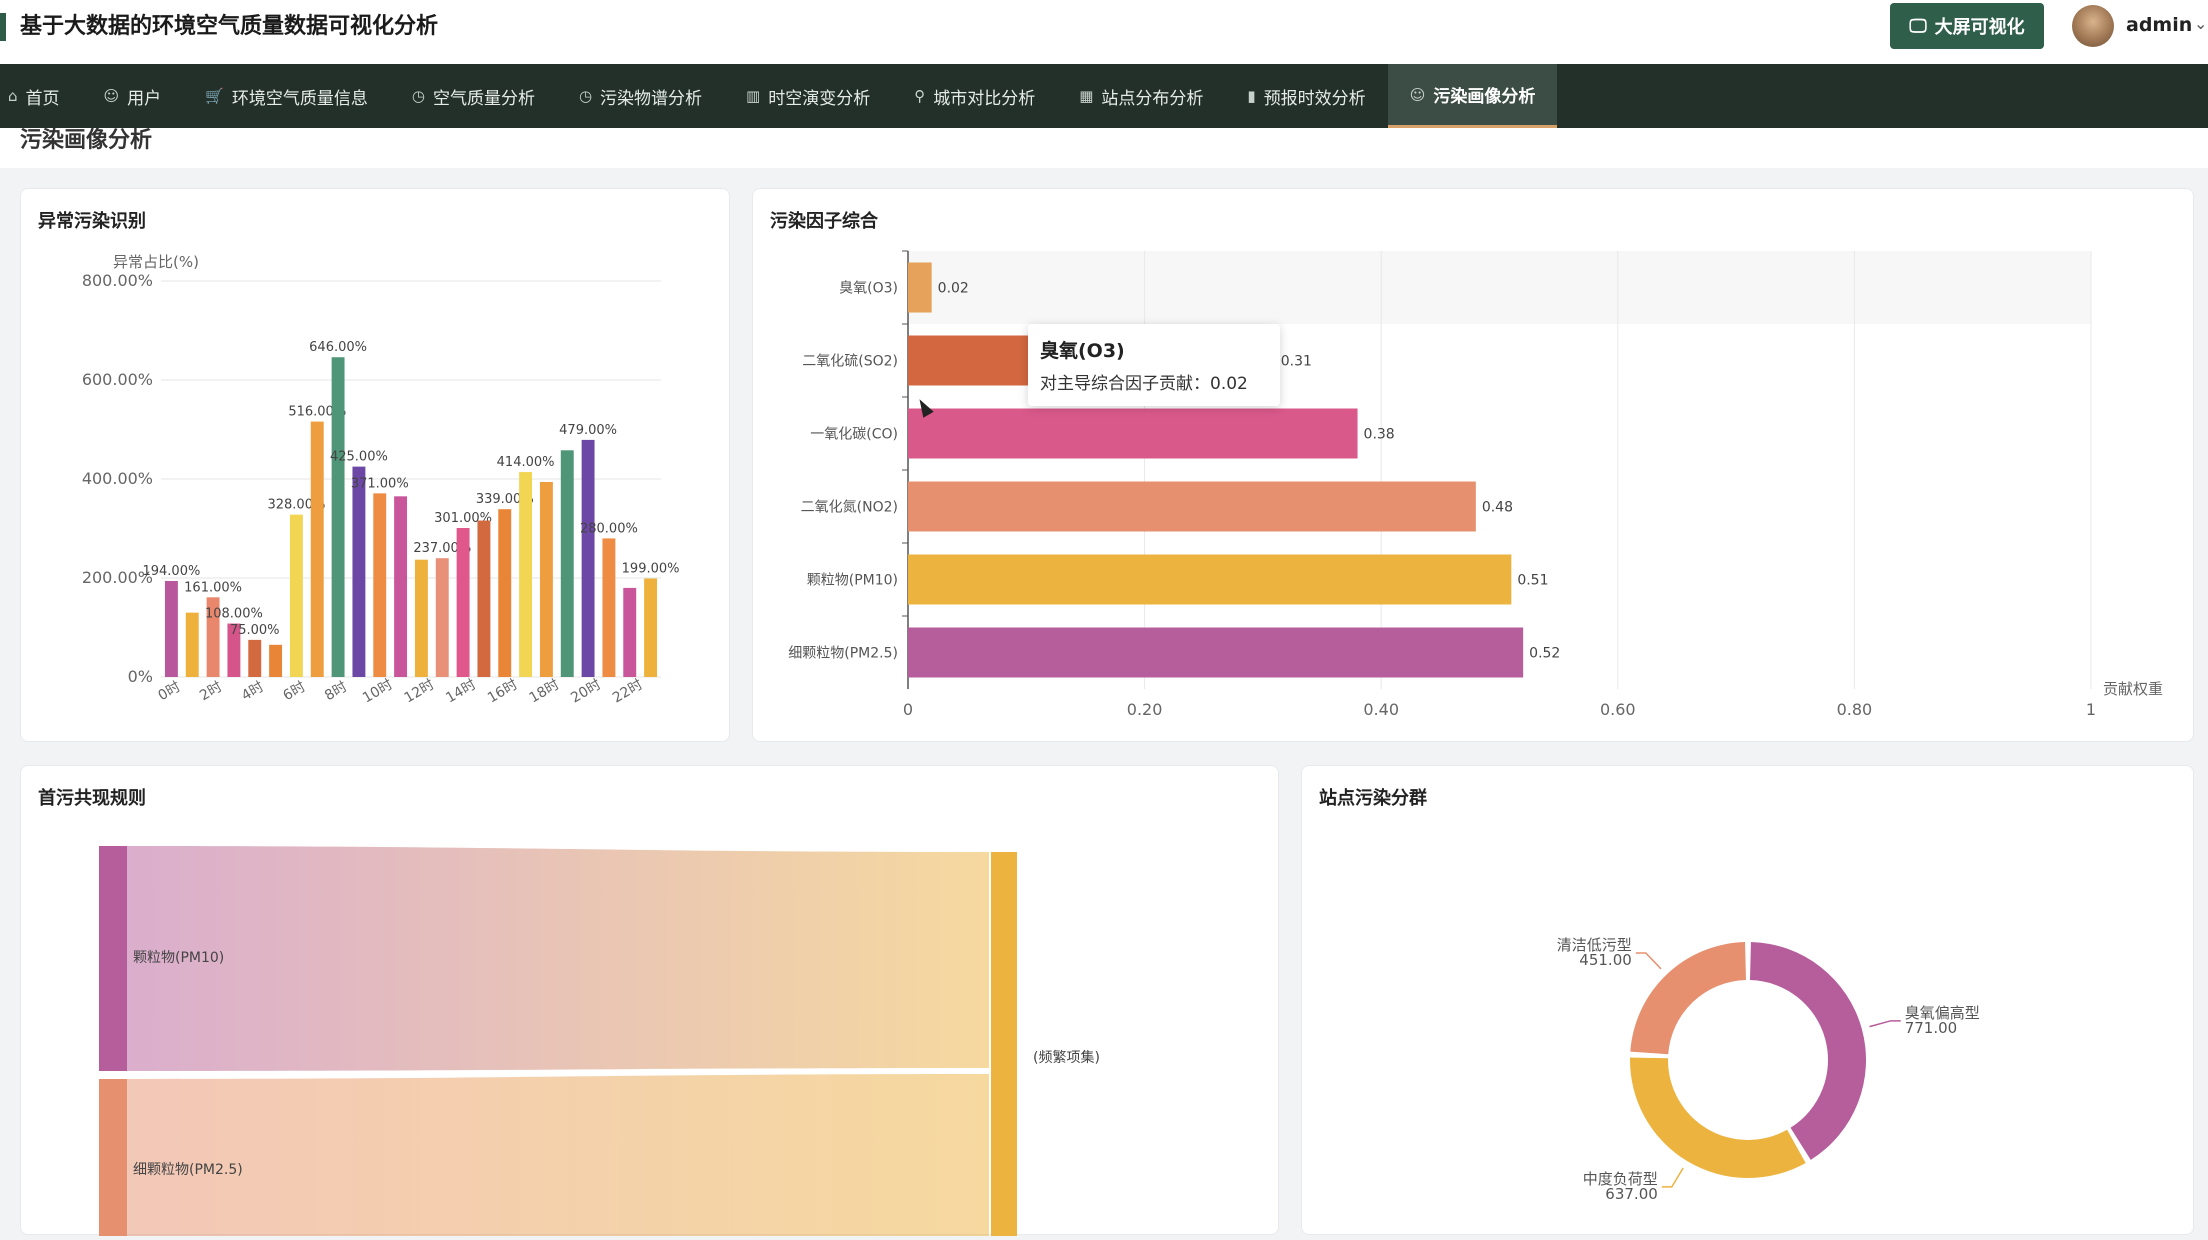 This screenshot has height=1240, width=2208. I want to click on tab-label: 时空演变分析, so click(819, 98).